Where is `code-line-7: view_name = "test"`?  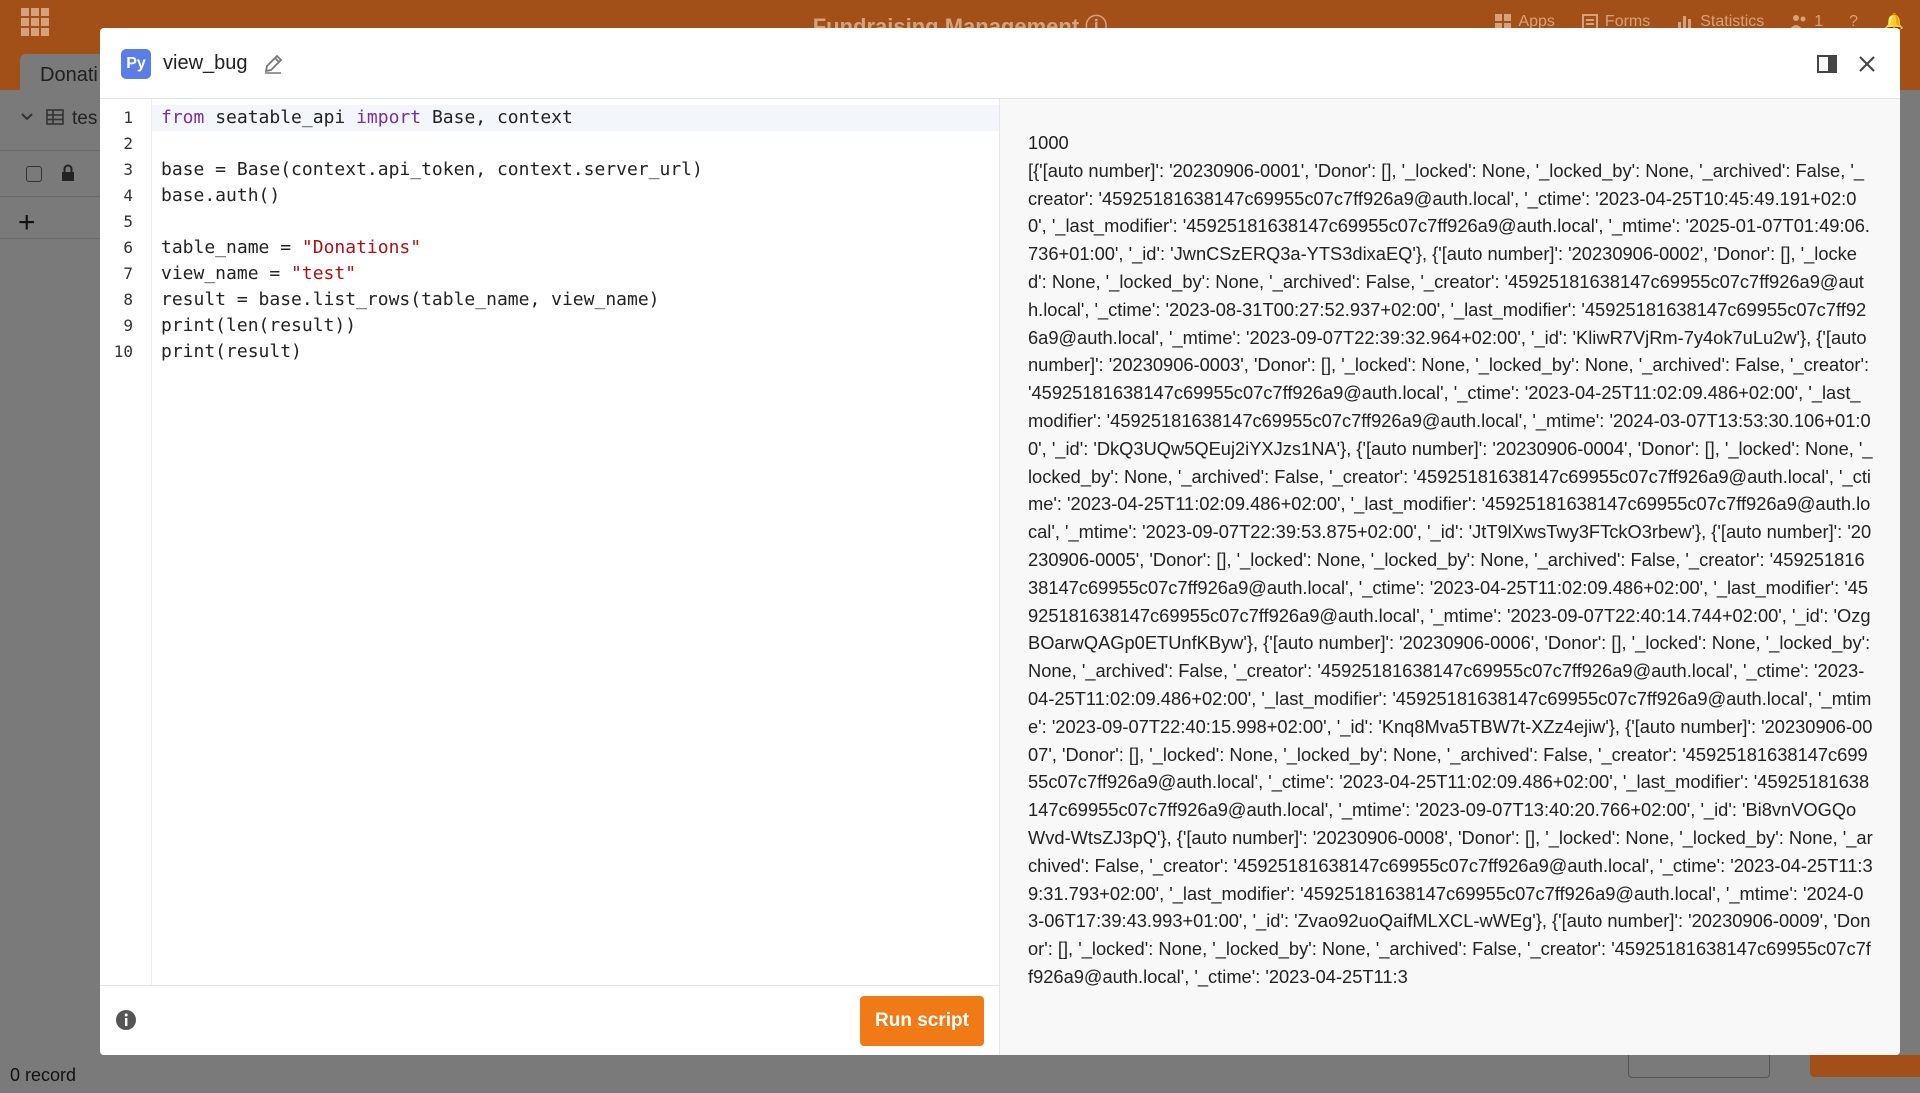 code-line-7: view_name = "test" is located at coordinates (258, 273).